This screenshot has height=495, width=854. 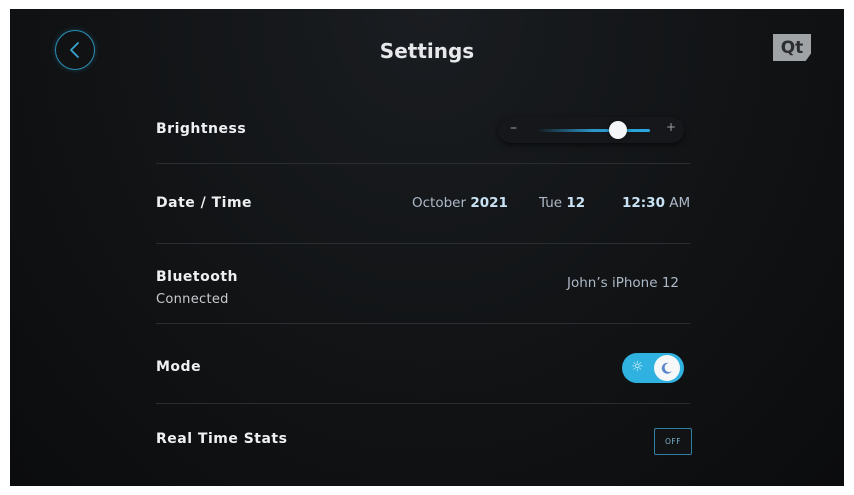 I want to click on date-day: Tue 12, so click(x=562, y=203).